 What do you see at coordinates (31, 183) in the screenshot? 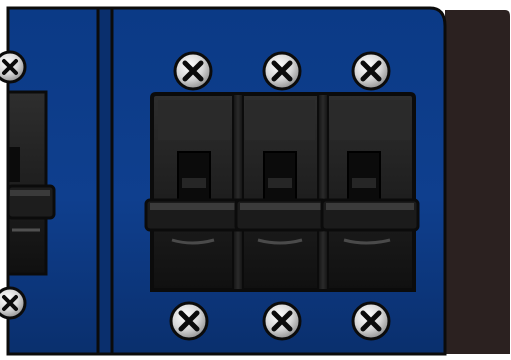
I see `left-partial-switch` at bounding box center [31, 183].